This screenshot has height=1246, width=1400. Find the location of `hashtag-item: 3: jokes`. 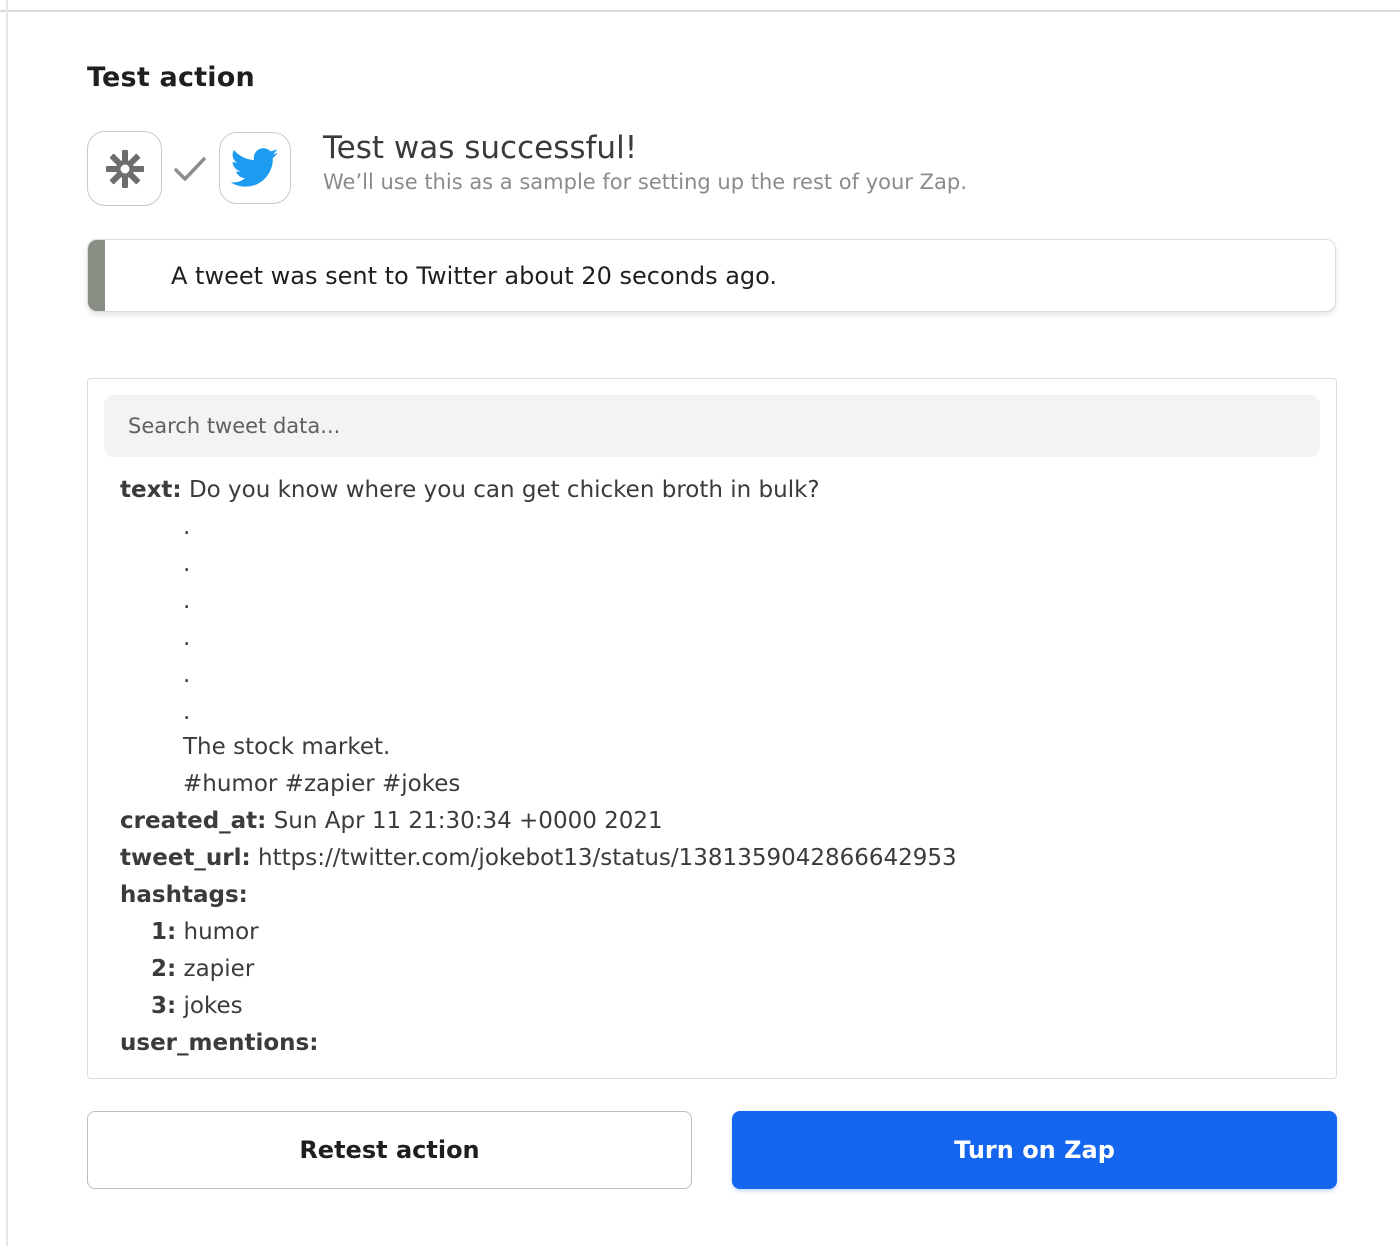

hashtag-item: 3: jokes is located at coordinates (197, 1006).